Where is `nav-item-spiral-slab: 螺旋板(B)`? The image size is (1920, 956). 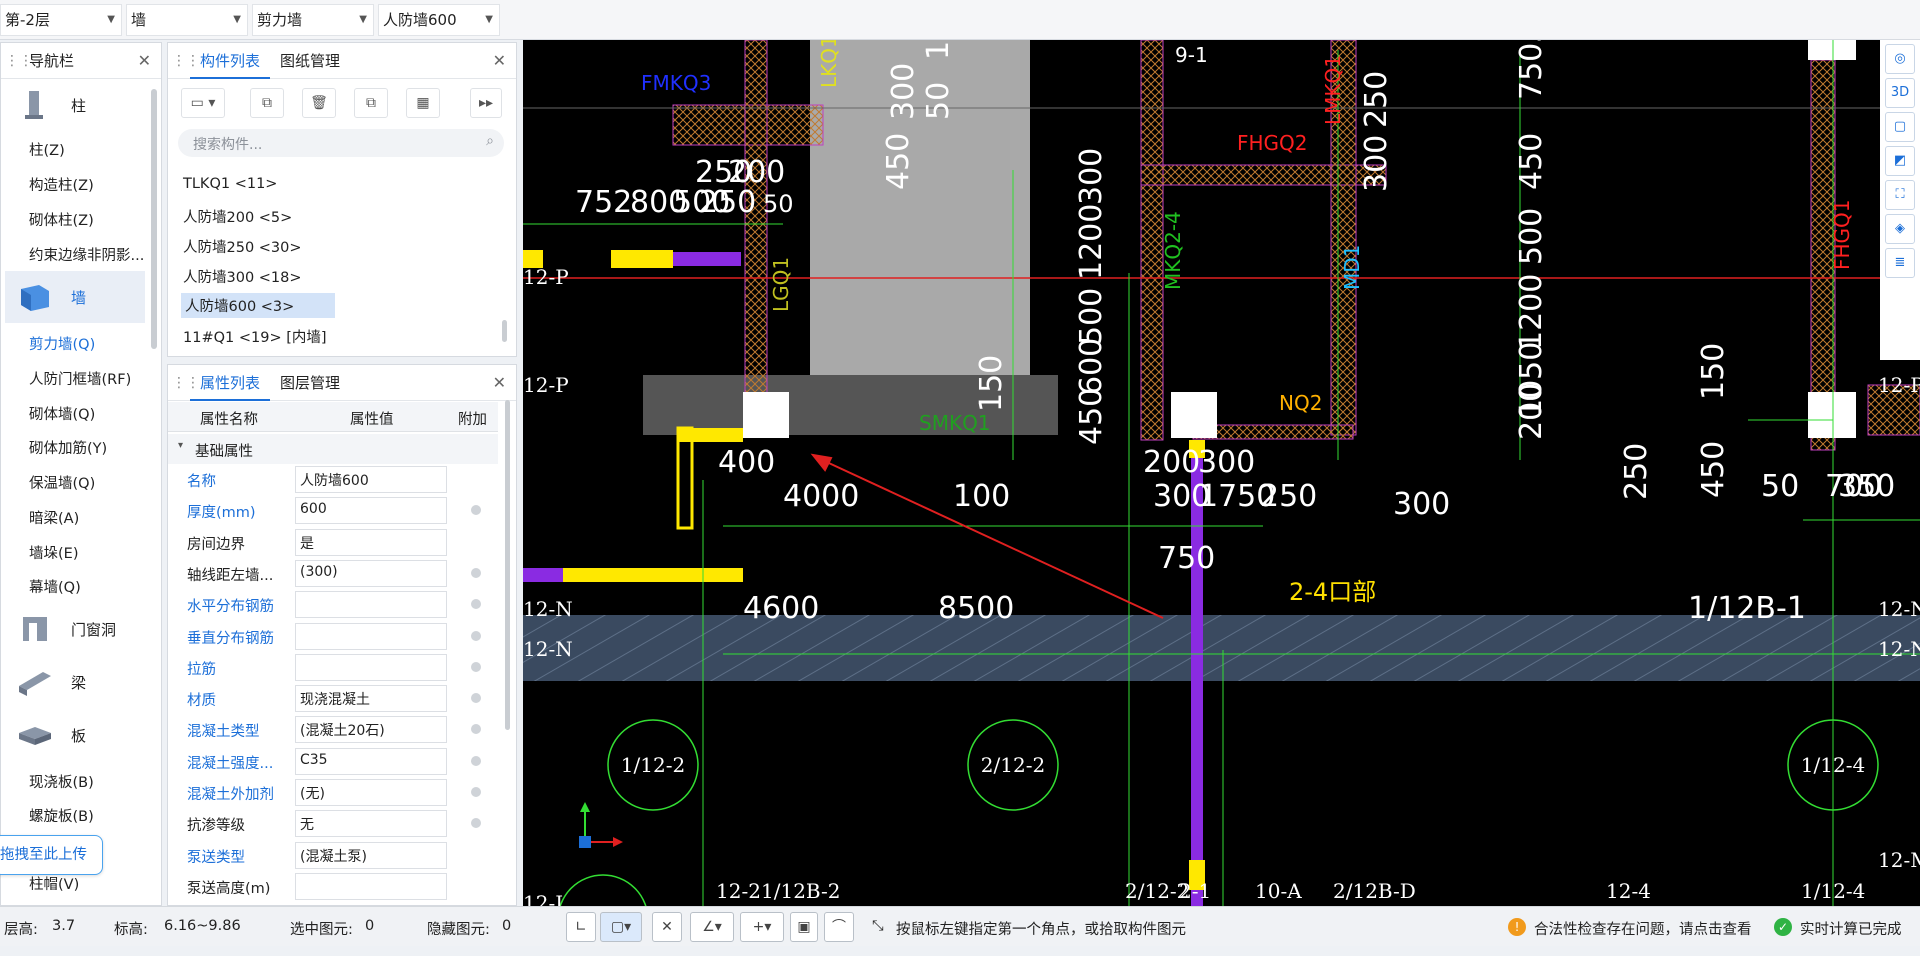
nav-item-spiral-slab: 螺旋板(B) is located at coordinates (61, 815).